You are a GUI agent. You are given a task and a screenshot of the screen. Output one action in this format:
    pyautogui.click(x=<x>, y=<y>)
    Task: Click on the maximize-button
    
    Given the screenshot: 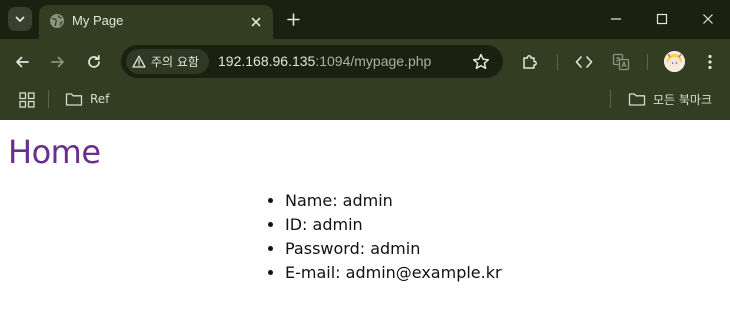 What is the action you would take?
    pyautogui.click(x=662, y=19)
    